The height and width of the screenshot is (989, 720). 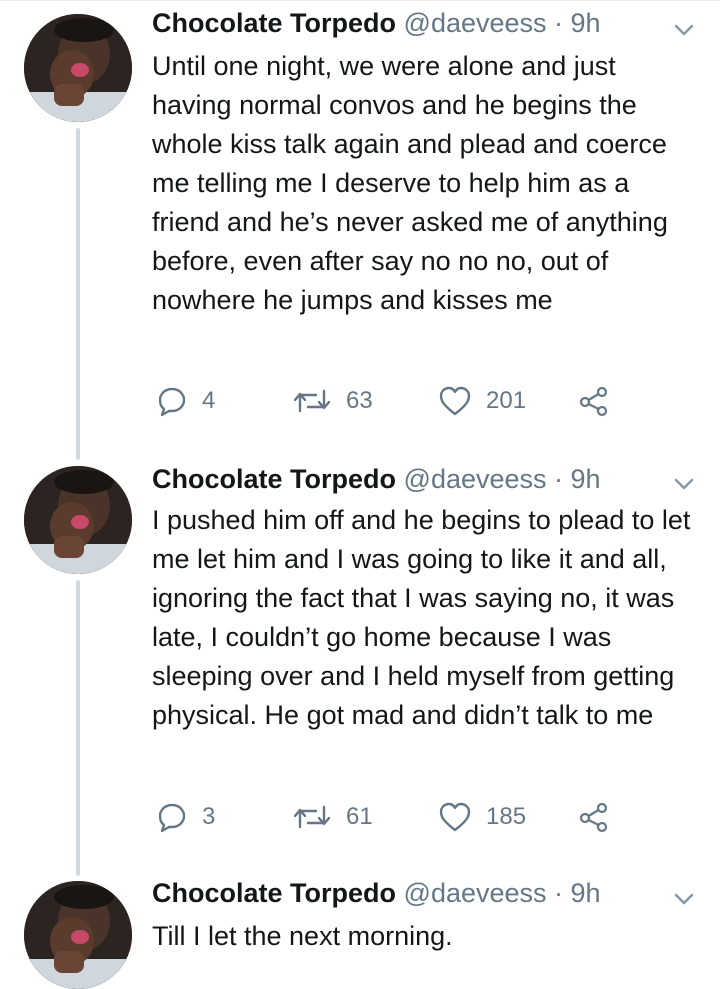 I want to click on reply-button: 3, so click(x=185, y=817).